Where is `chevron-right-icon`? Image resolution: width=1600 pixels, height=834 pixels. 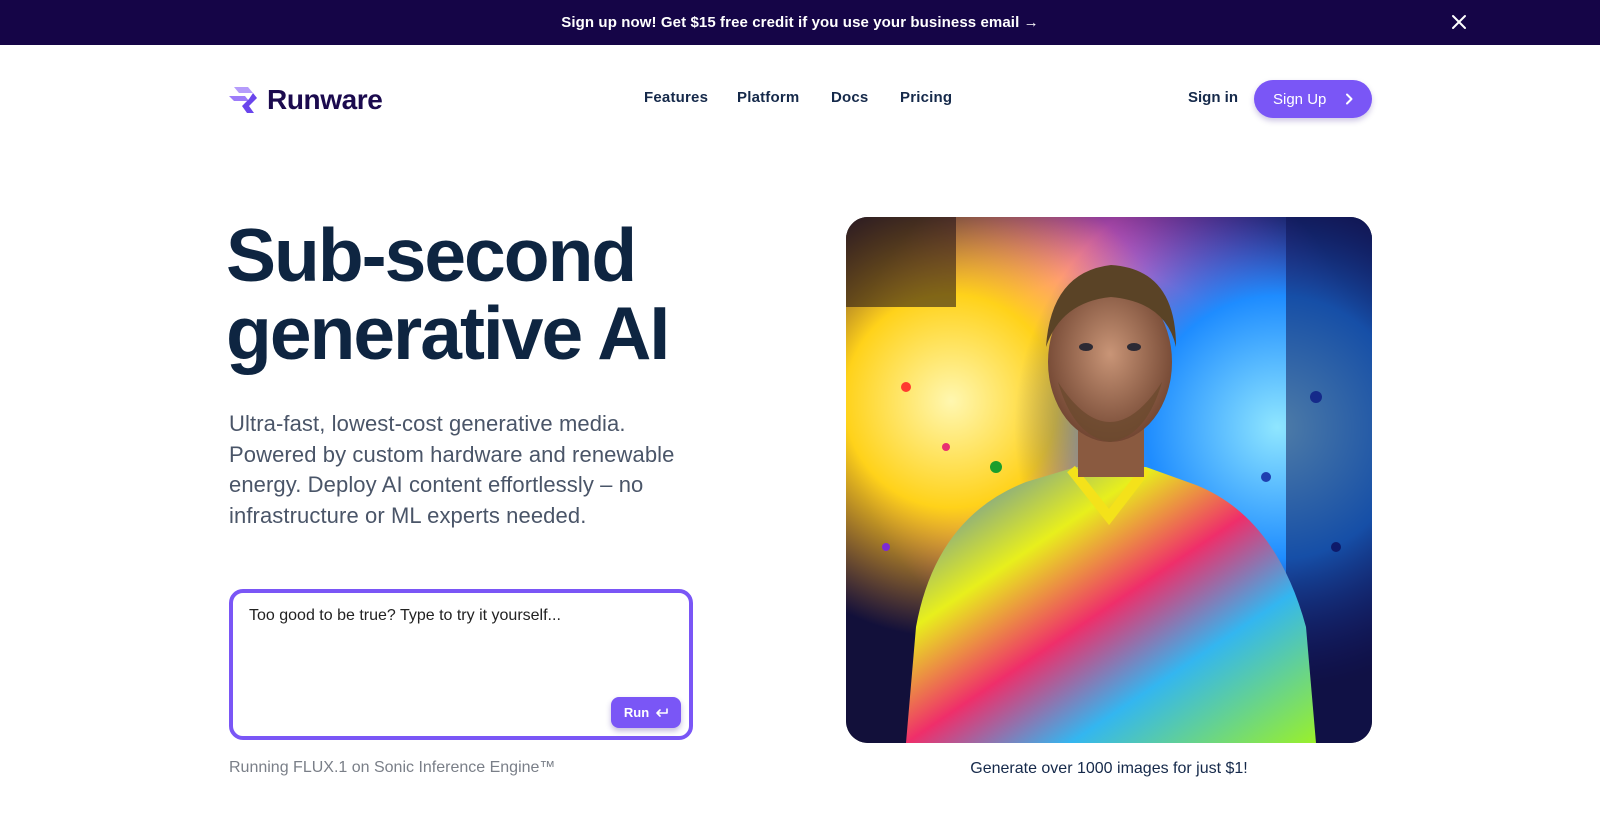
chevron-right-icon is located at coordinates (1349, 99).